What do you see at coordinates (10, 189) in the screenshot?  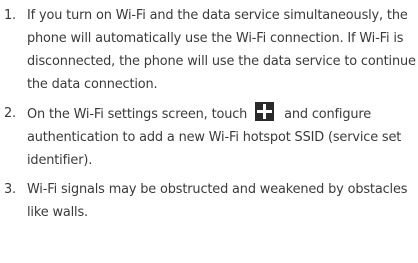 I see `item-number: 3.` at bounding box center [10, 189].